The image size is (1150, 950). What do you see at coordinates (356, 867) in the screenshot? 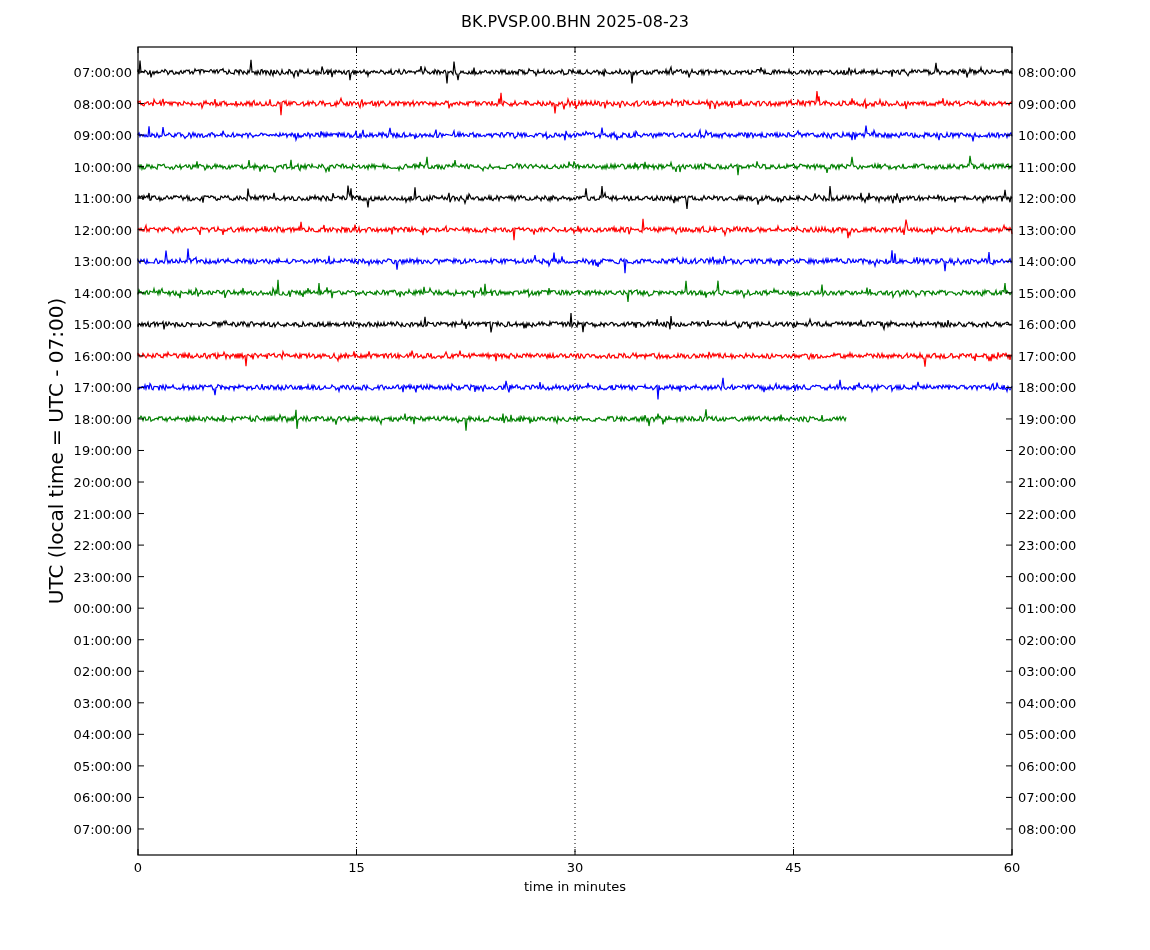
I see `tick-label: 15` at bounding box center [356, 867].